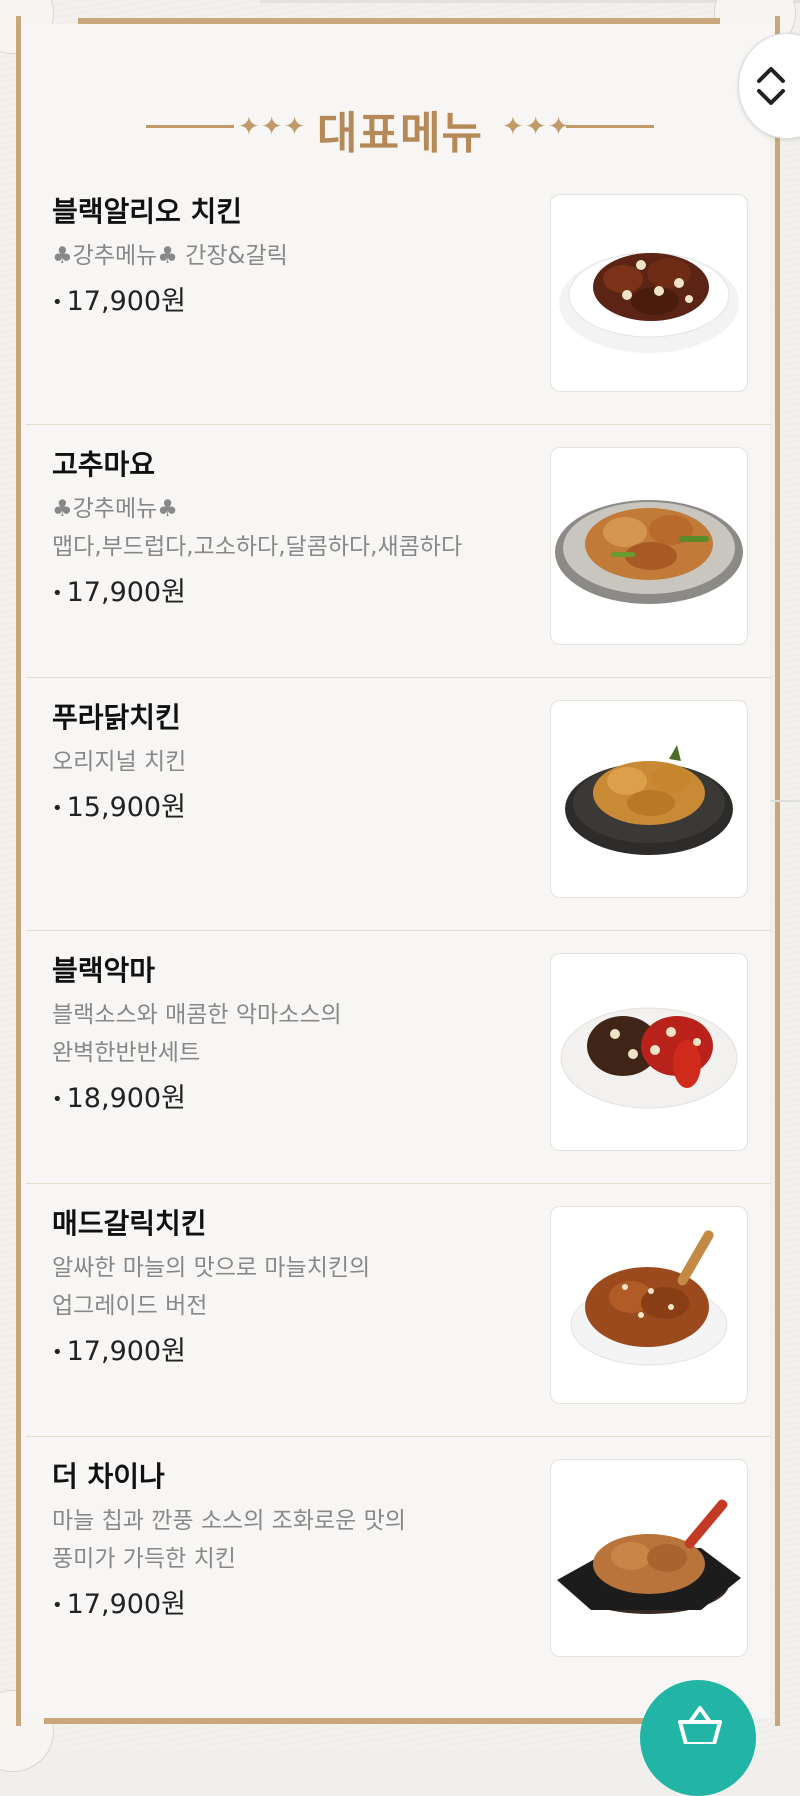 The image size is (800, 1796). What do you see at coordinates (126, 807) in the screenshot?
I see `price-value: 15,900원` at bounding box center [126, 807].